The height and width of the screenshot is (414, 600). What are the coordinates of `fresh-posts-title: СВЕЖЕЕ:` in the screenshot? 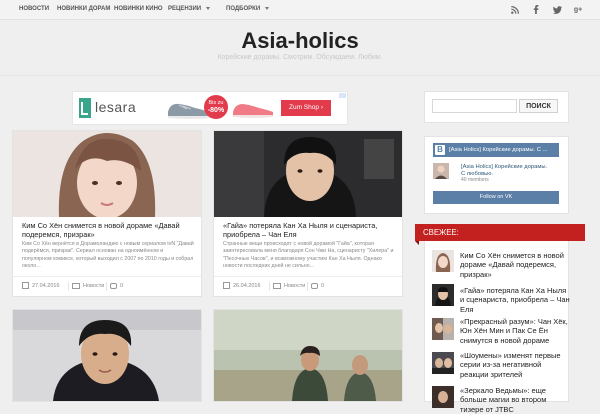 It's located at (441, 232).